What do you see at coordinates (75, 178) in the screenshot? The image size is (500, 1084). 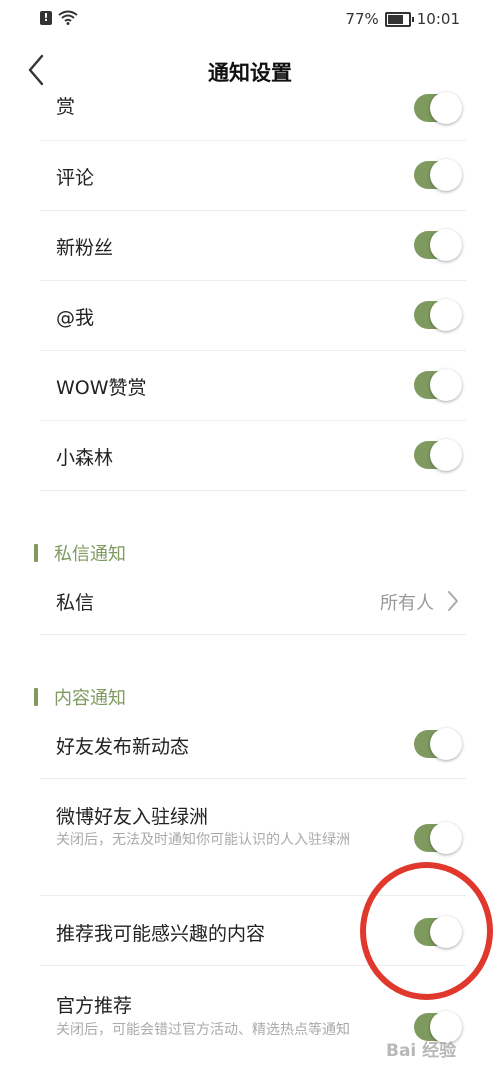 I see `row-label: 评论` at bounding box center [75, 178].